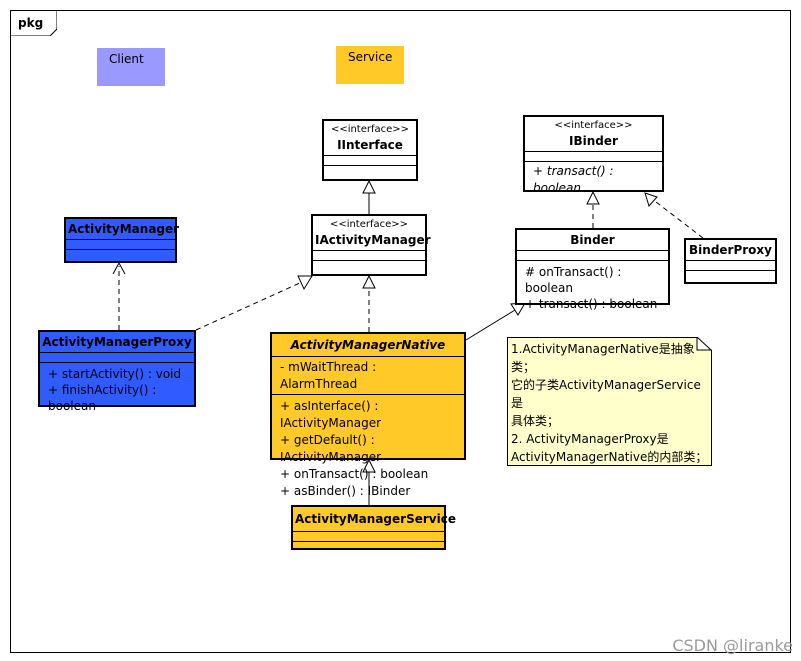  What do you see at coordinates (331, 414) in the screenshot?
I see `operation: + asInterface() : IActivityManager` at bounding box center [331, 414].